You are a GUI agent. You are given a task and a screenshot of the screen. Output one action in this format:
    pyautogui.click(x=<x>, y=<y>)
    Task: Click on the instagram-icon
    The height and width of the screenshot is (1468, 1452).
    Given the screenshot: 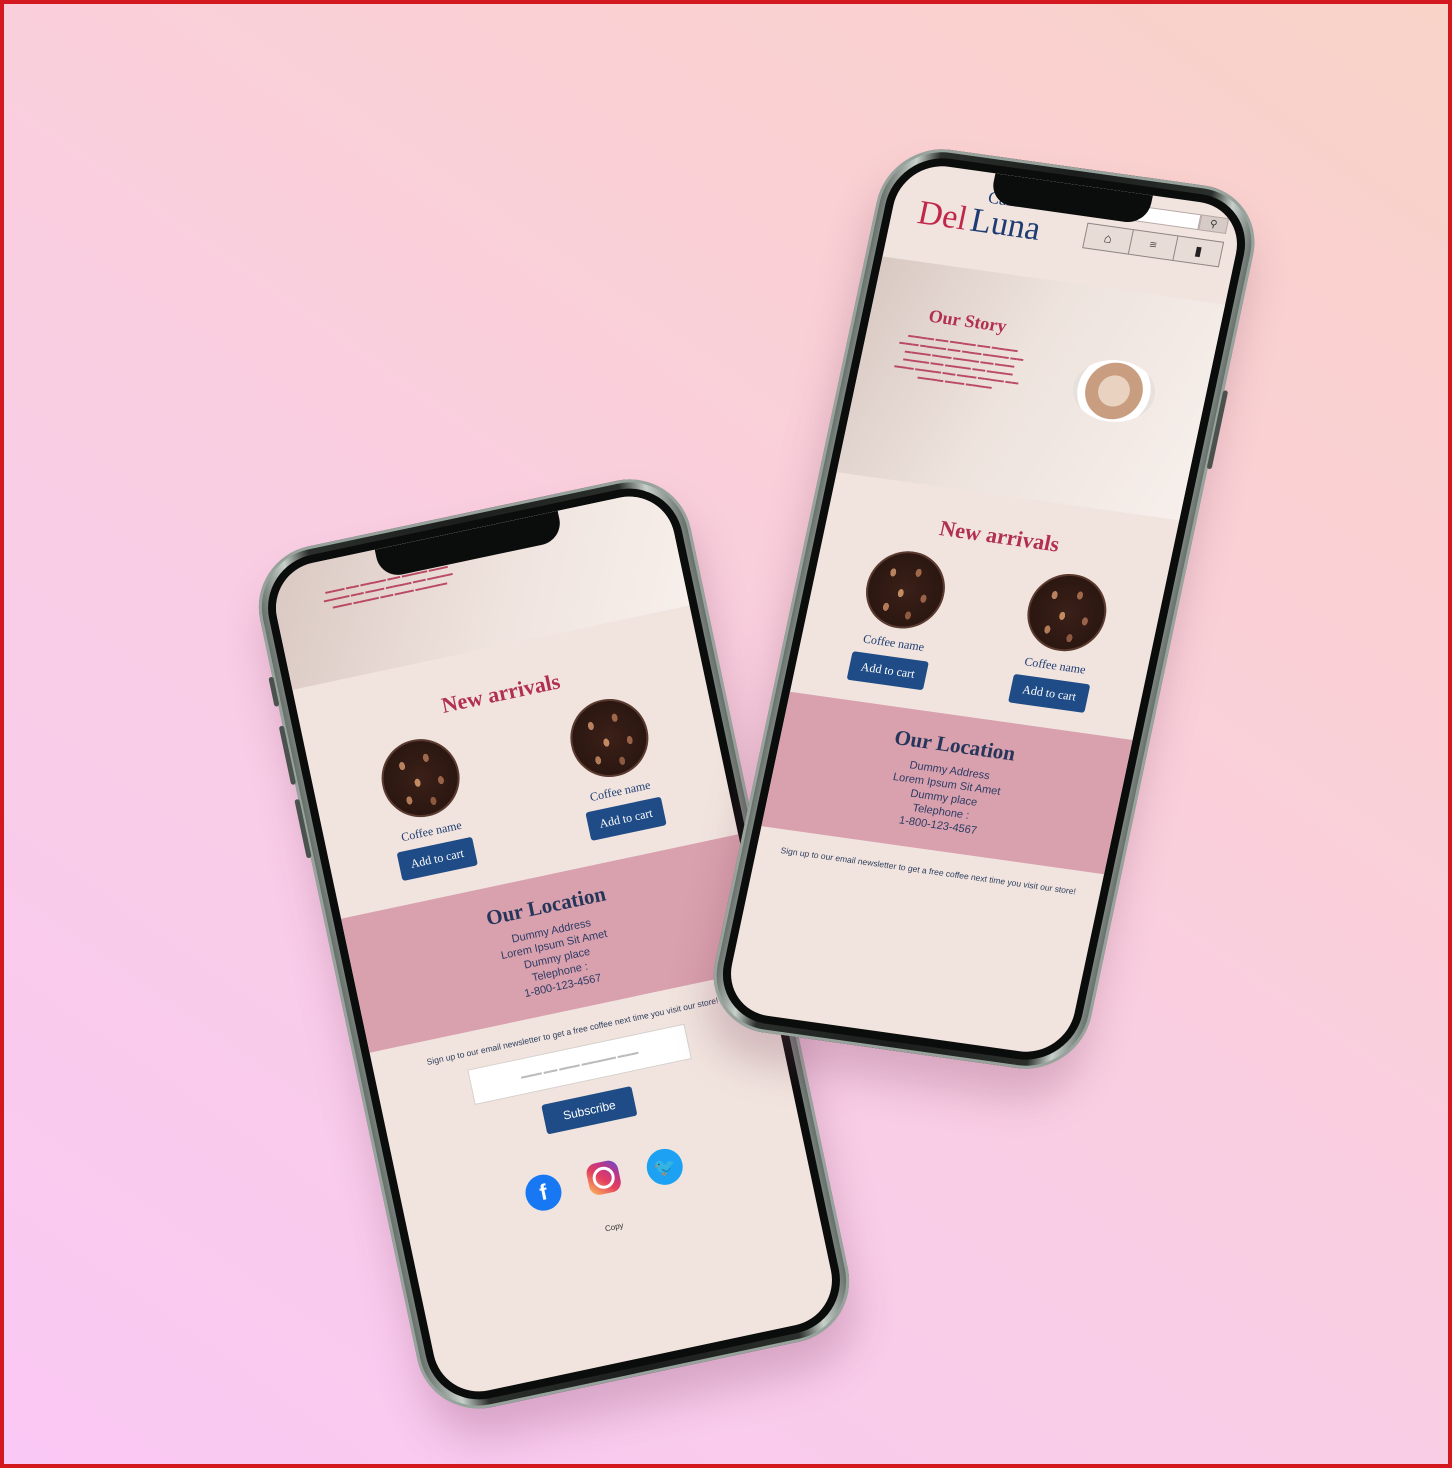 What is the action you would take?
    pyautogui.click(x=603, y=1177)
    